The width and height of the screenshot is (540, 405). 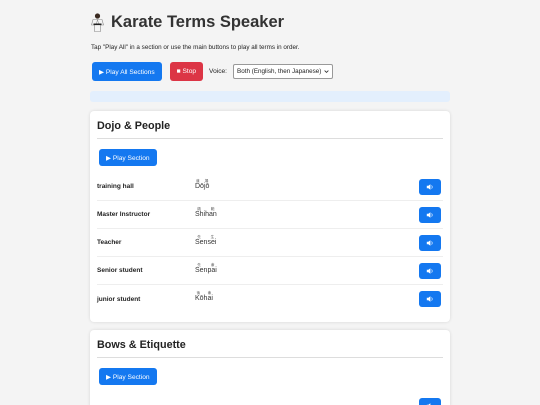 I want to click on term-english: Teacher, so click(x=109, y=242).